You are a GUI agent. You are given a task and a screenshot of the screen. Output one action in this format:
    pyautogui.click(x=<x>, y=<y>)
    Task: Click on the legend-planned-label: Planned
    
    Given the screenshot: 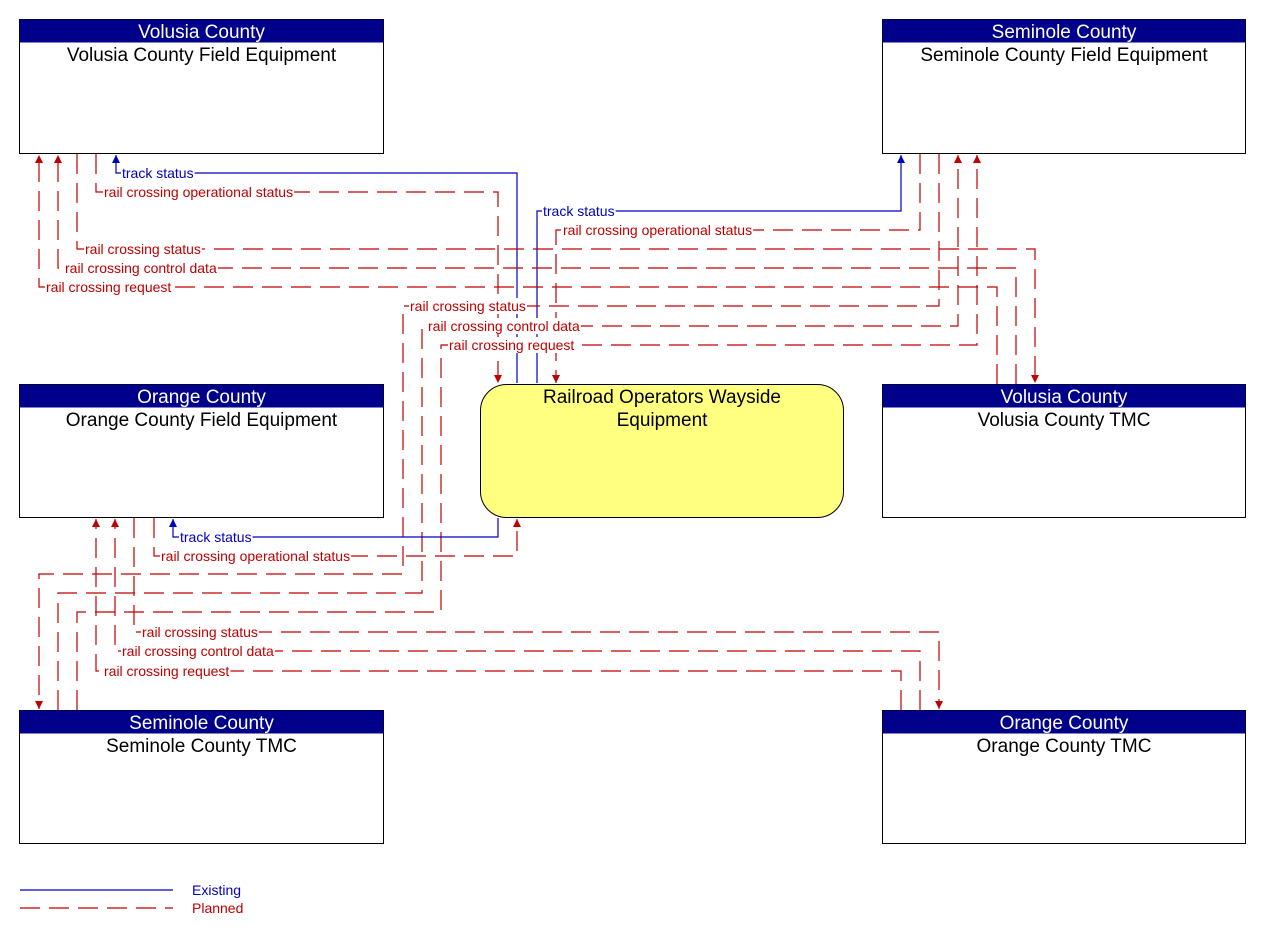 What is the action you would take?
    pyautogui.click(x=217, y=908)
    